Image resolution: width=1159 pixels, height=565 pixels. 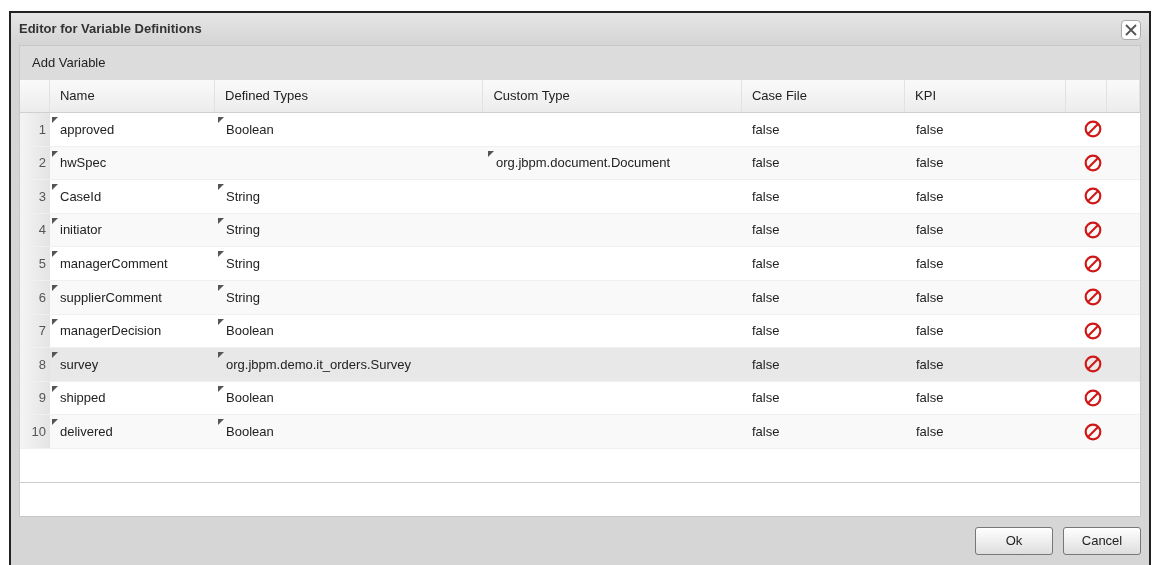 What do you see at coordinates (580, 432) in the screenshot?
I see `table-row: 10 delivered Boolean false false` at bounding box center [580, 432].